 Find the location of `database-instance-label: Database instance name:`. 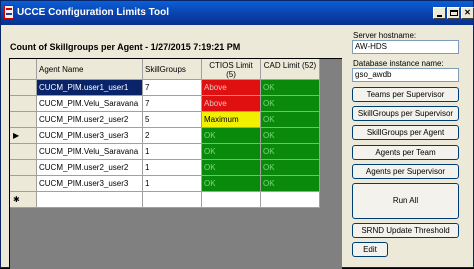

database-instance-label: Database instance name: is located at coordinates (398, 63).